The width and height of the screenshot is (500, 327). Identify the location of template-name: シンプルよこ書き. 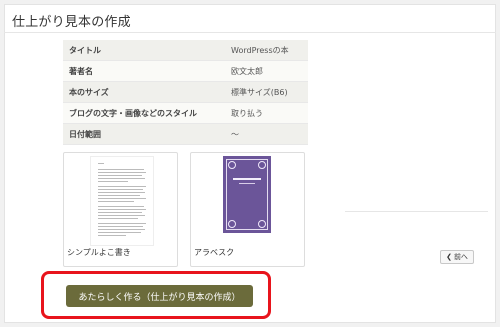
(99, 252).